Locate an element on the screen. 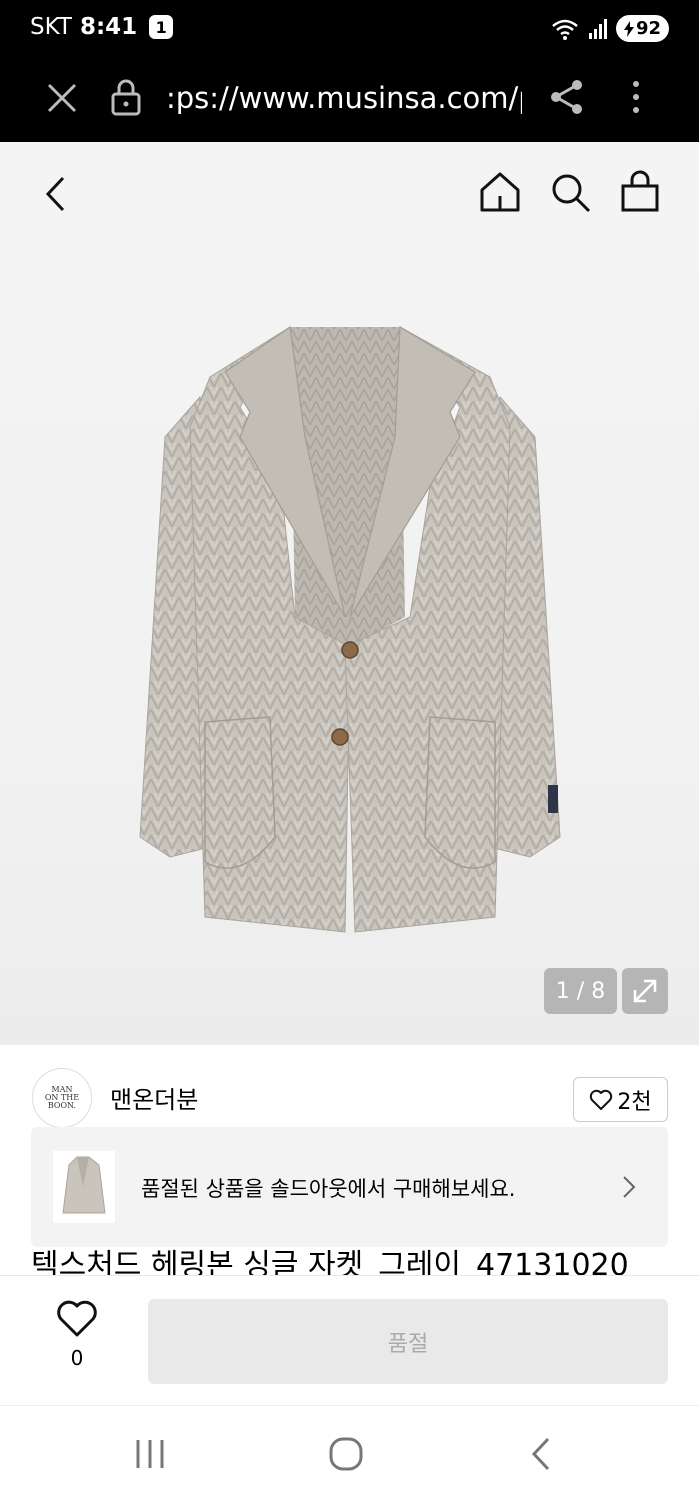 This screenshot has width=699, height=1500. brand-like-button: 2천 is located at coordinates (620, 1099).